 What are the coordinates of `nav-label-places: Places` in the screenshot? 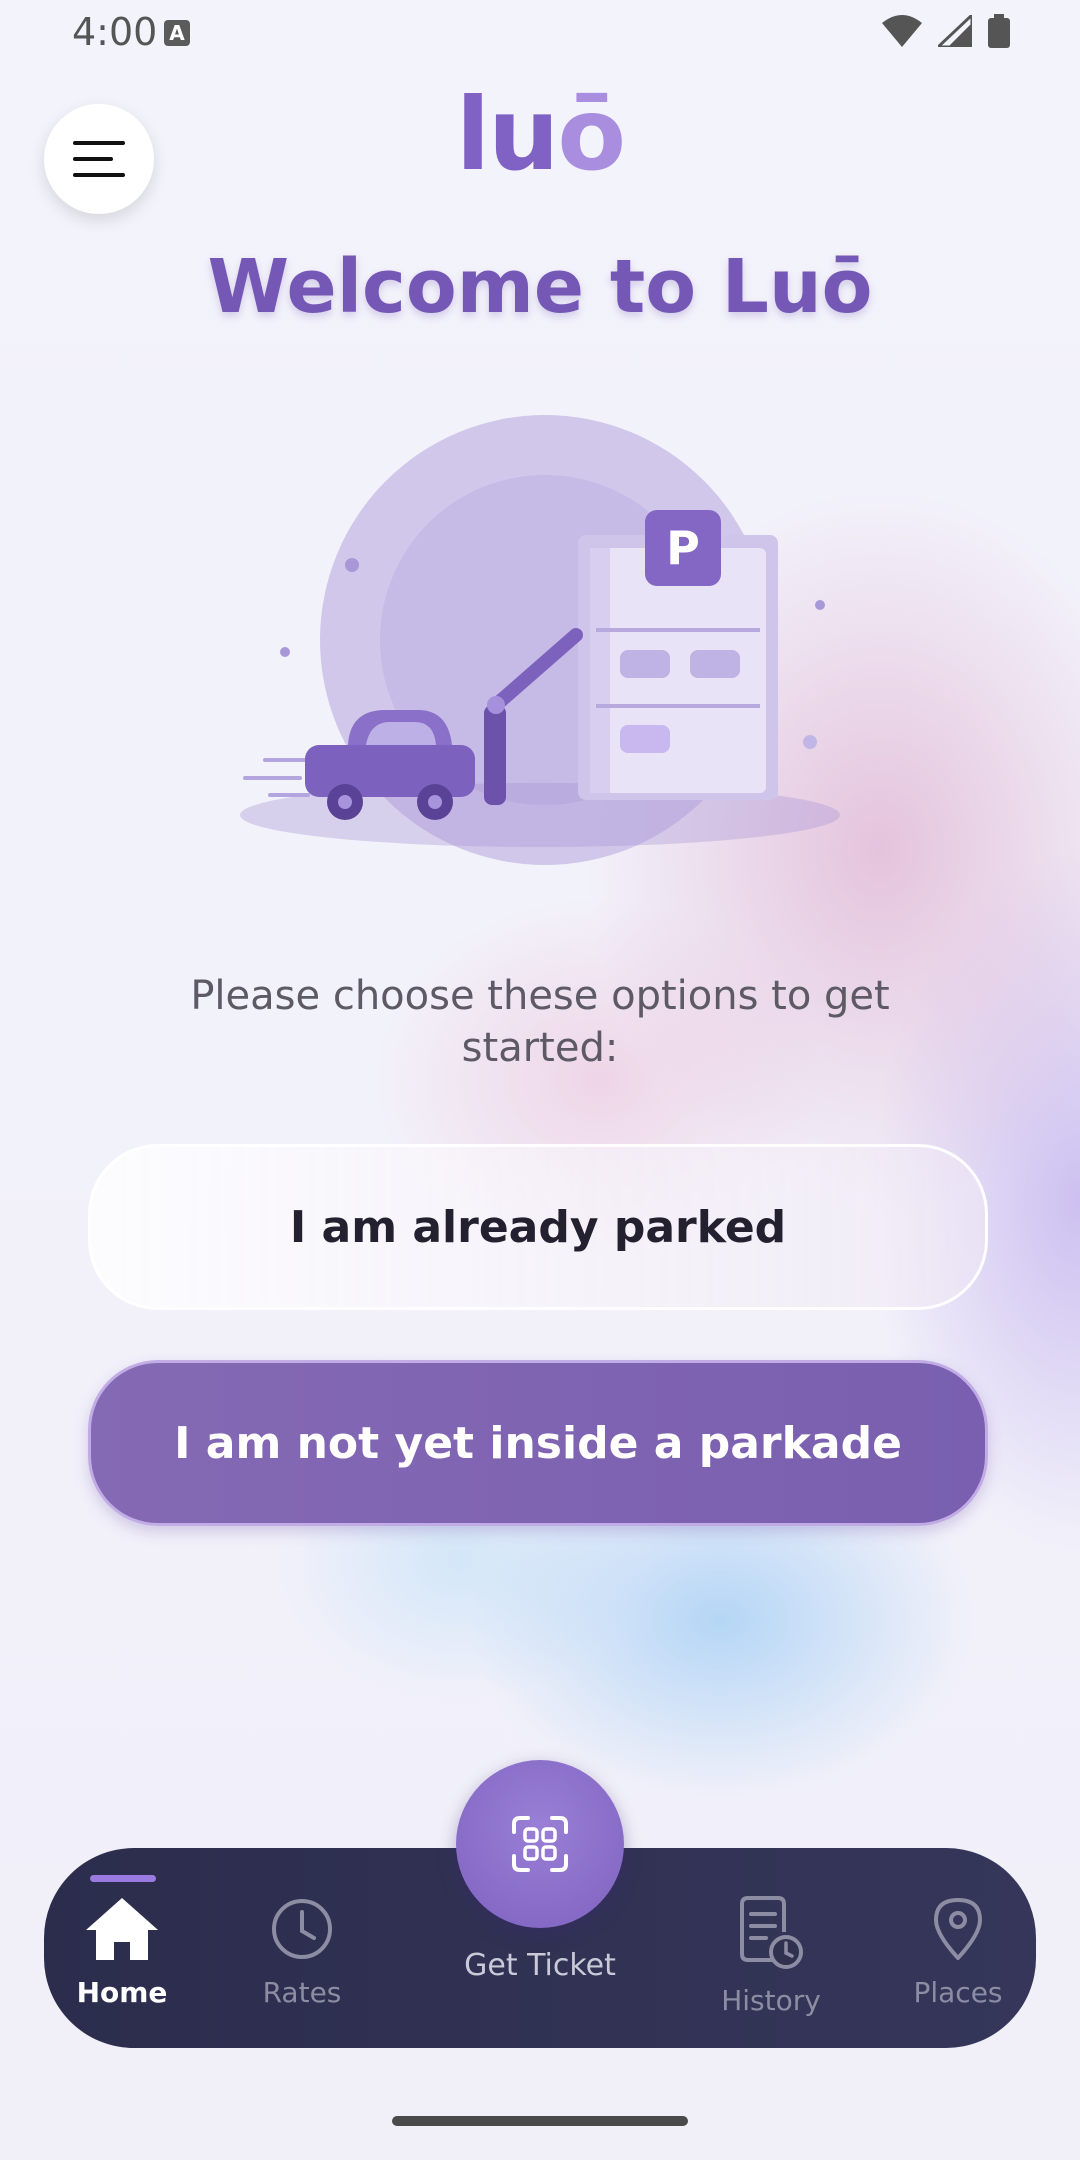 It's located at (958, 1992).